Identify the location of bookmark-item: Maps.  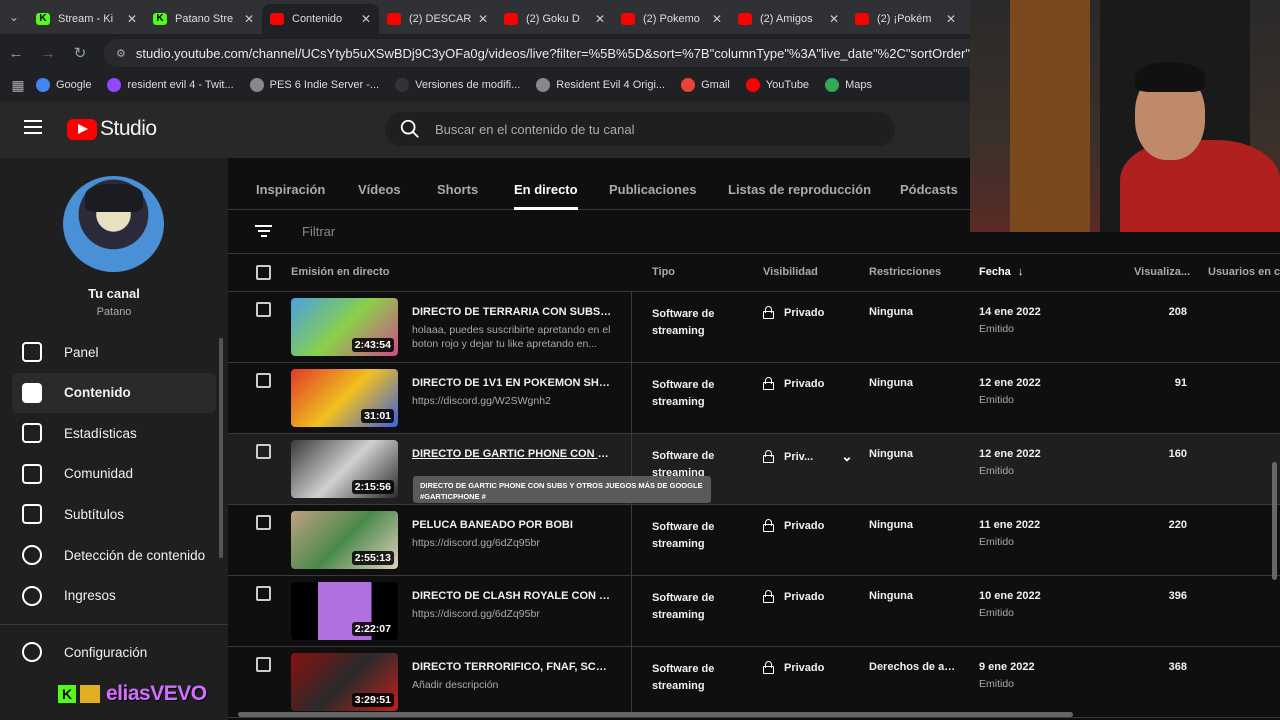
(848, 85).